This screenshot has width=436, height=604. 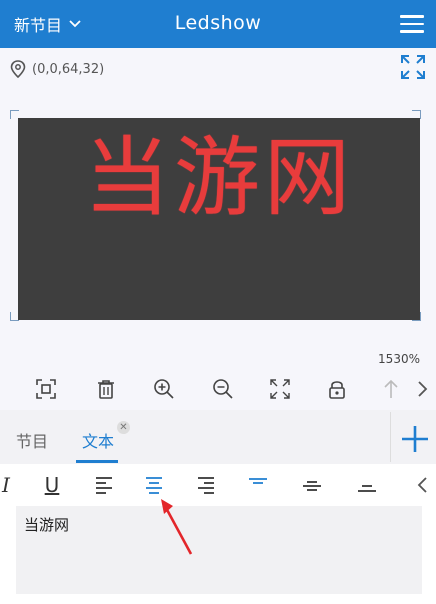 What do you see at coordinates (422, 389) in the screenshot?
I see `chevron-right-icon` at bounding box center [422, 389].